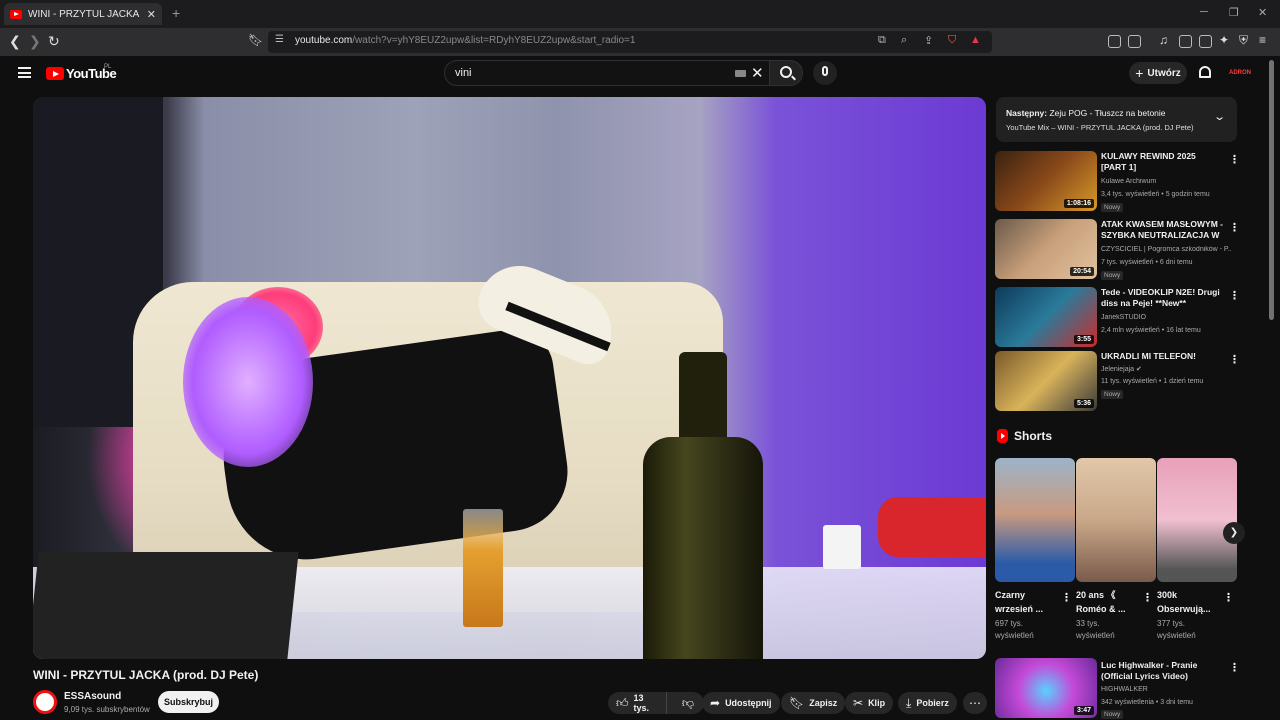  I want to click on reload-icon: ↻, so click(54, 41).